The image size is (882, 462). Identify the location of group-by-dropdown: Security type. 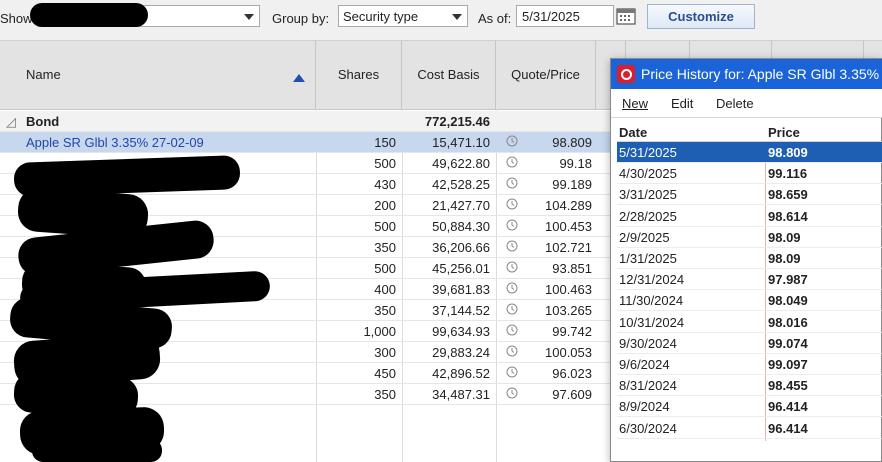
(403, 16).